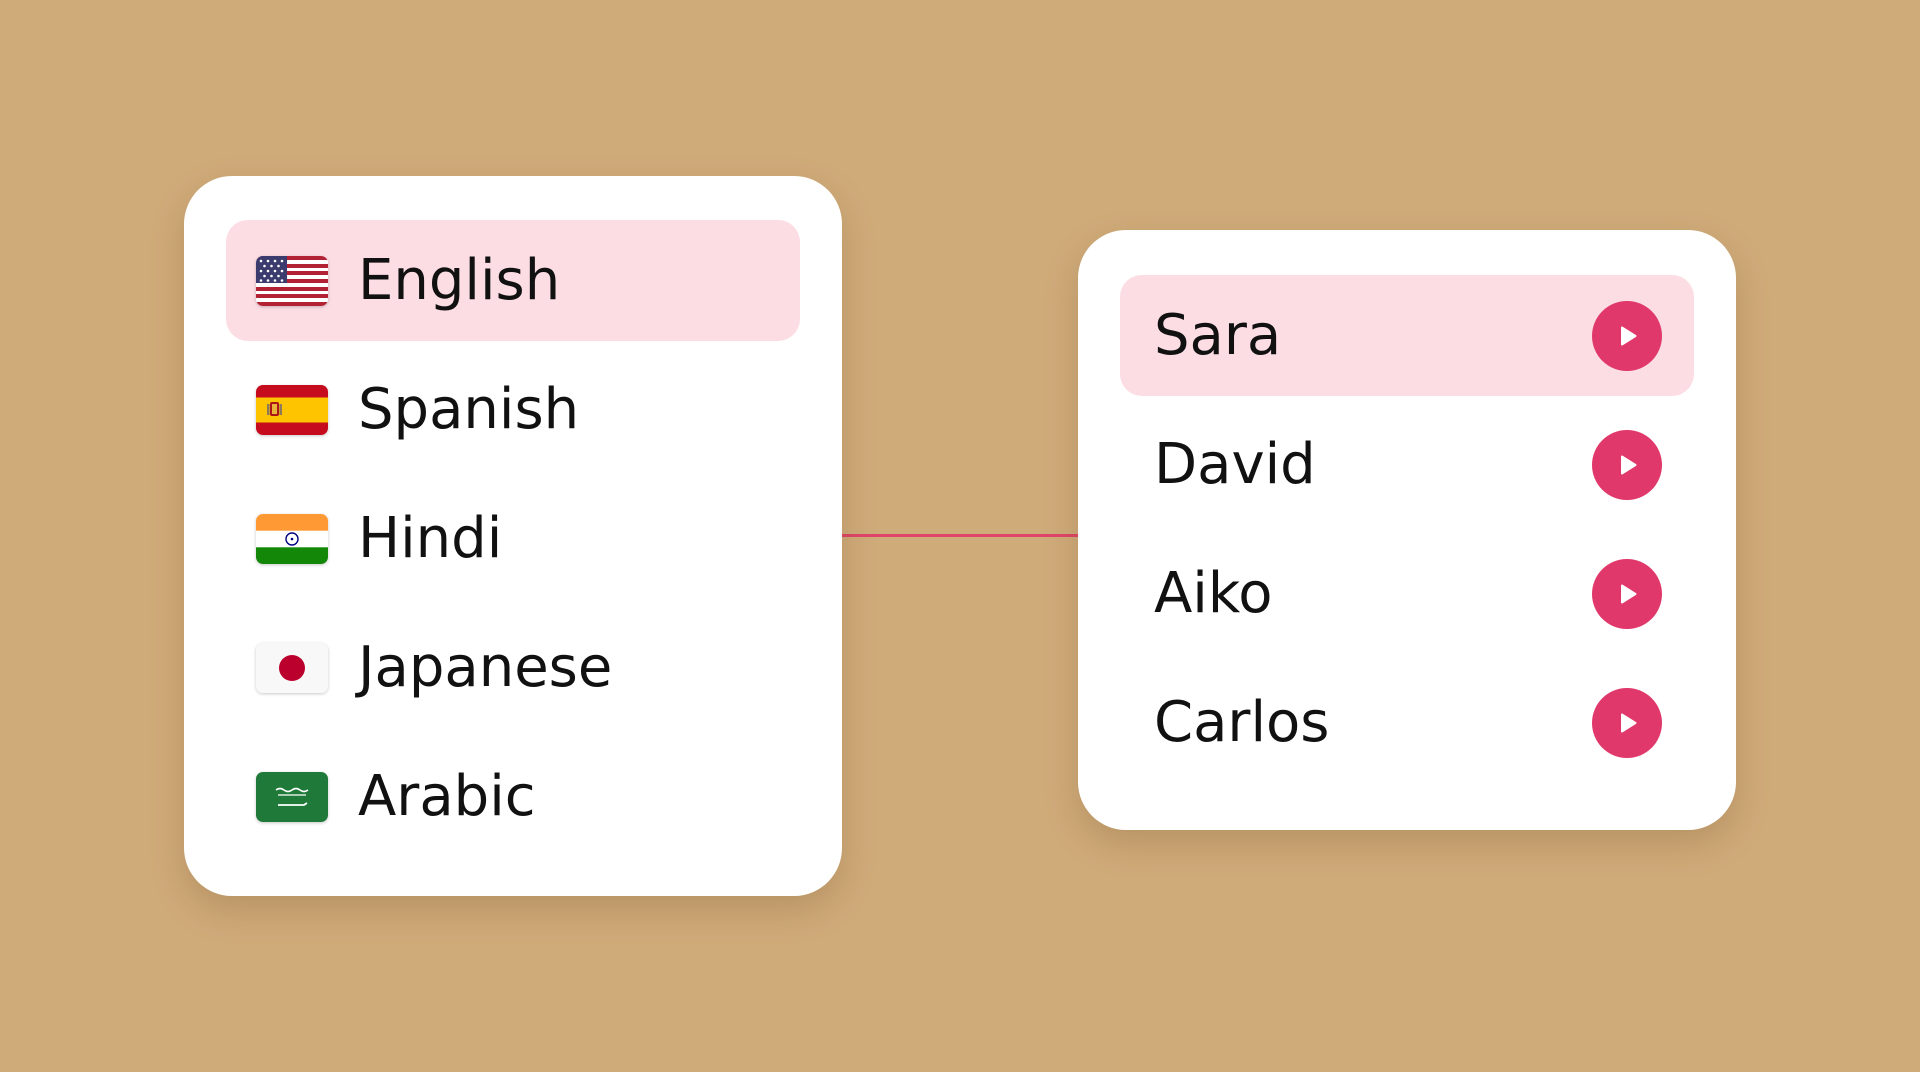 The height and width of the screenshot is (1072, 1920). I want to click on voice-label-aiko: Aiko, so click(1213, 593).